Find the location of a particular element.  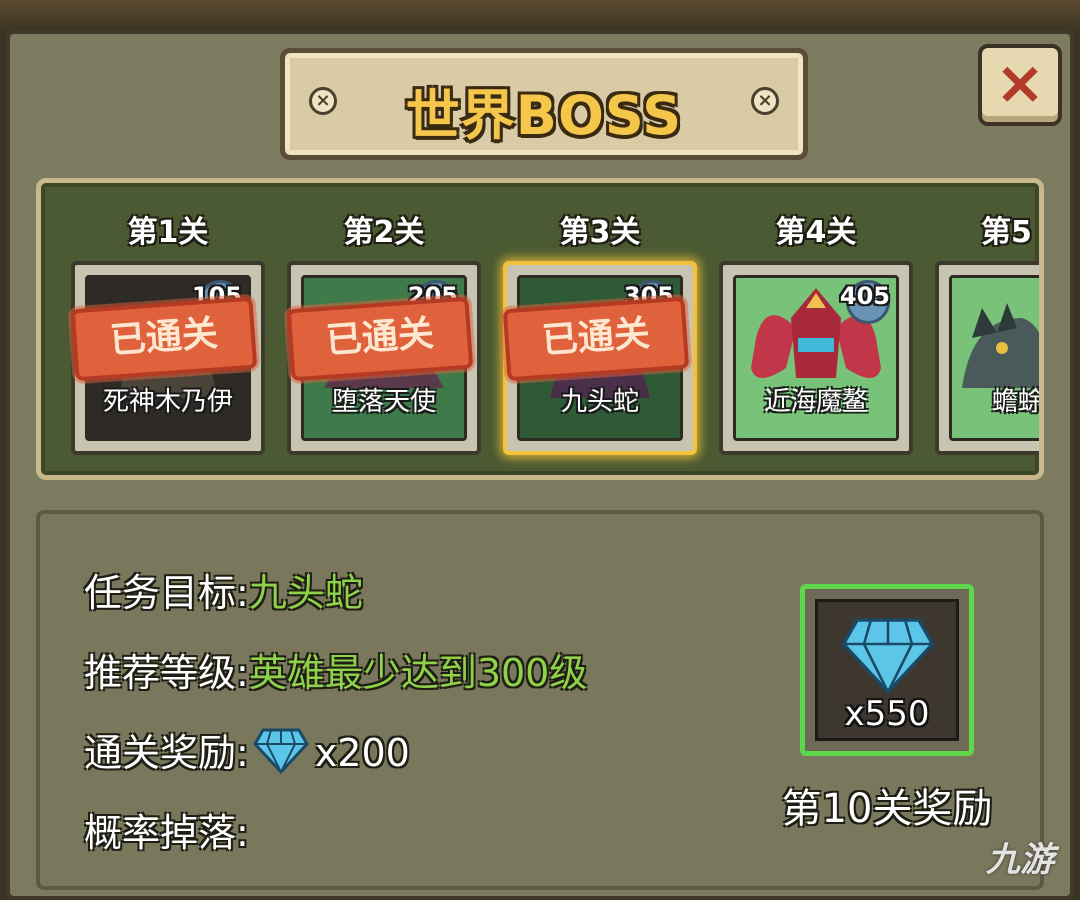

boss-portrait: 蟾蜍 is located at coordinates (996, 358).